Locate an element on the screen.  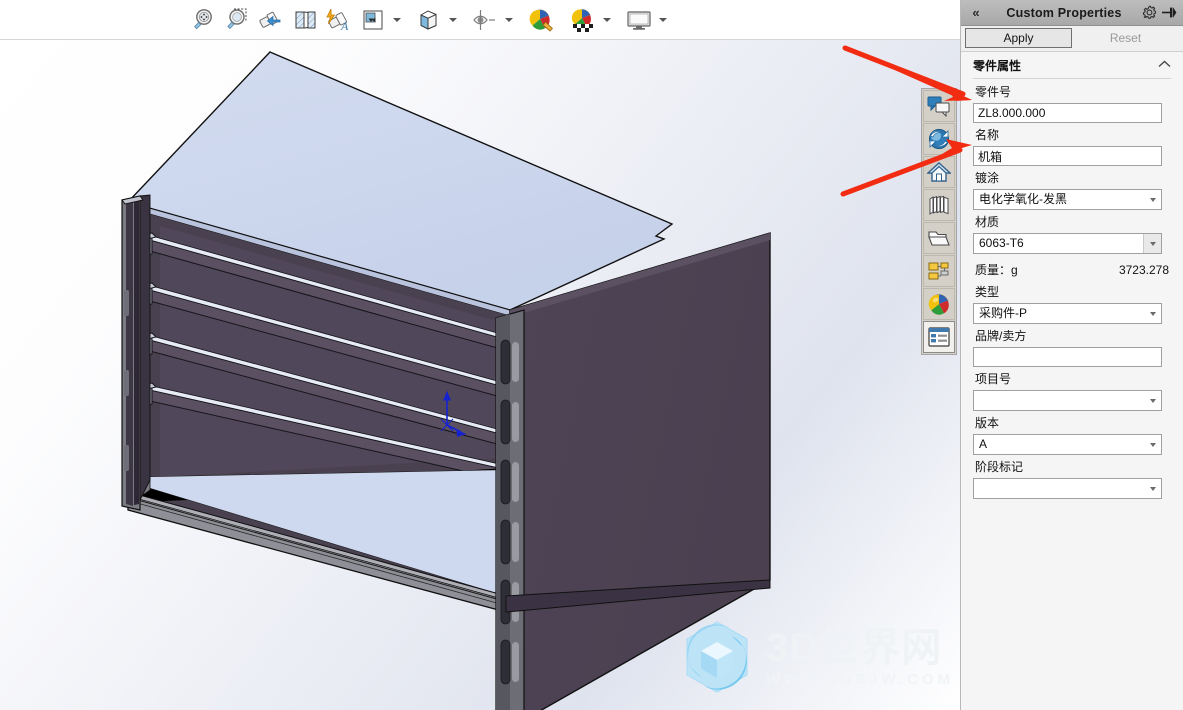
part-number-input is located at coordinates (1067, 113).